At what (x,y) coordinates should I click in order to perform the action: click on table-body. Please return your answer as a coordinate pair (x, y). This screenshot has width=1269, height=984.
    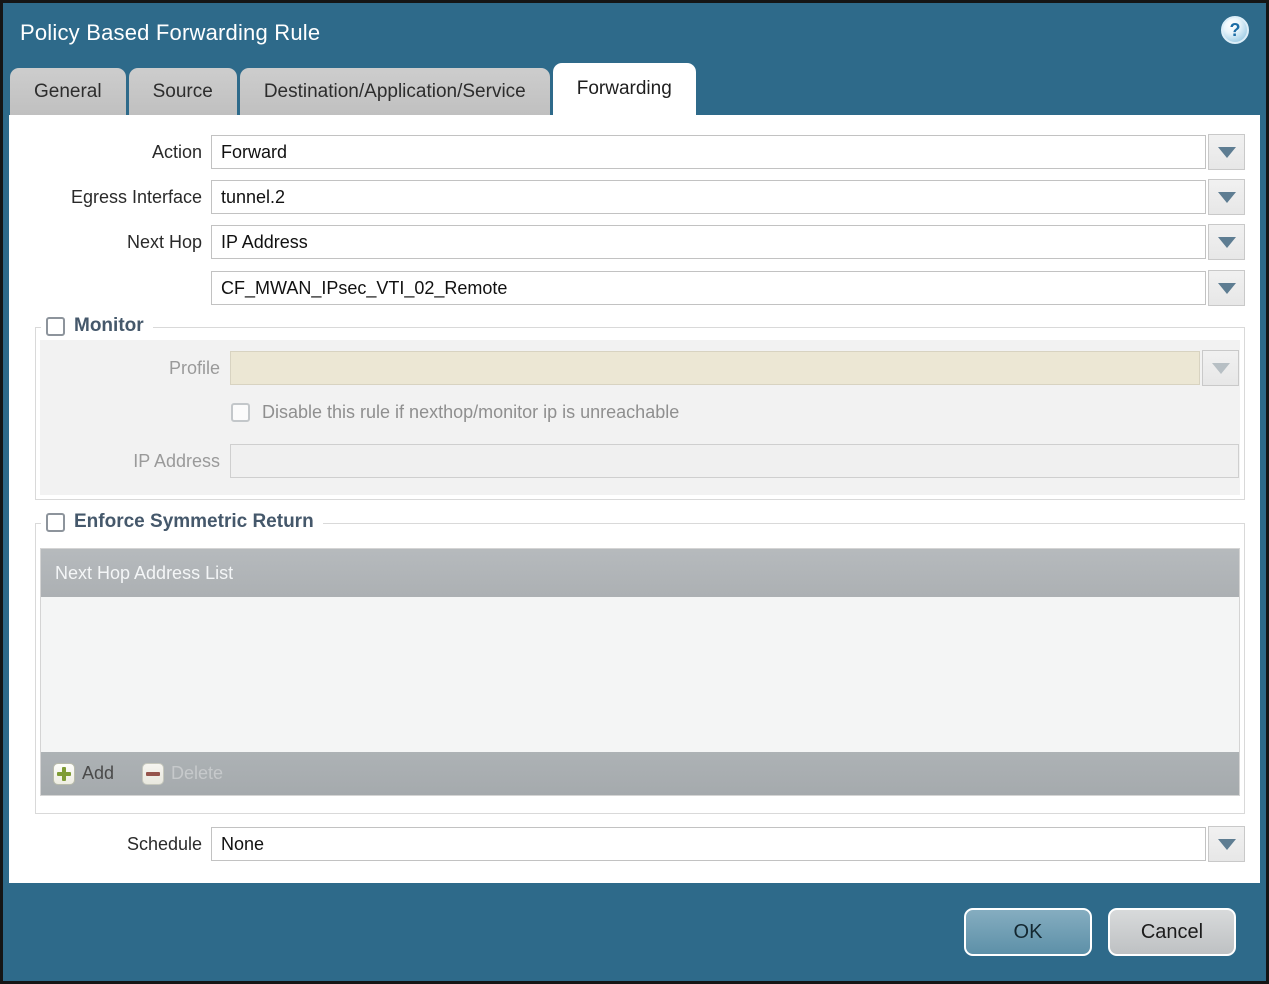
    Looking at the image, I should click on (640, 674).